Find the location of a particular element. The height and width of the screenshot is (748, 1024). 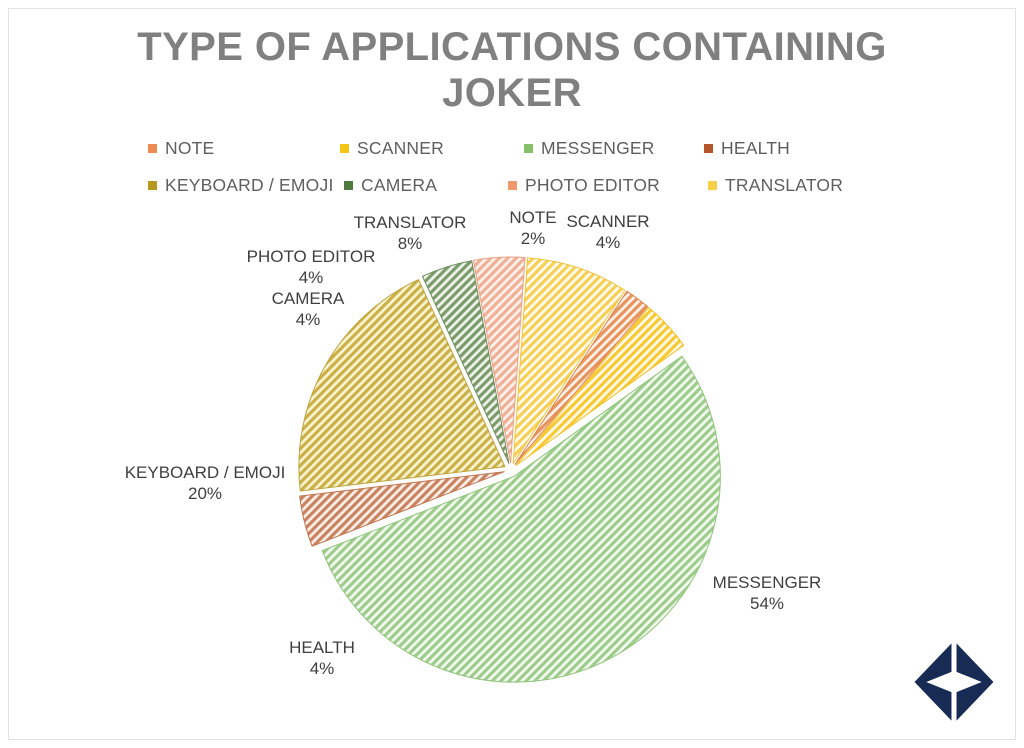

data-label-health-name: HEALTH is located at coordinates (322, 647).